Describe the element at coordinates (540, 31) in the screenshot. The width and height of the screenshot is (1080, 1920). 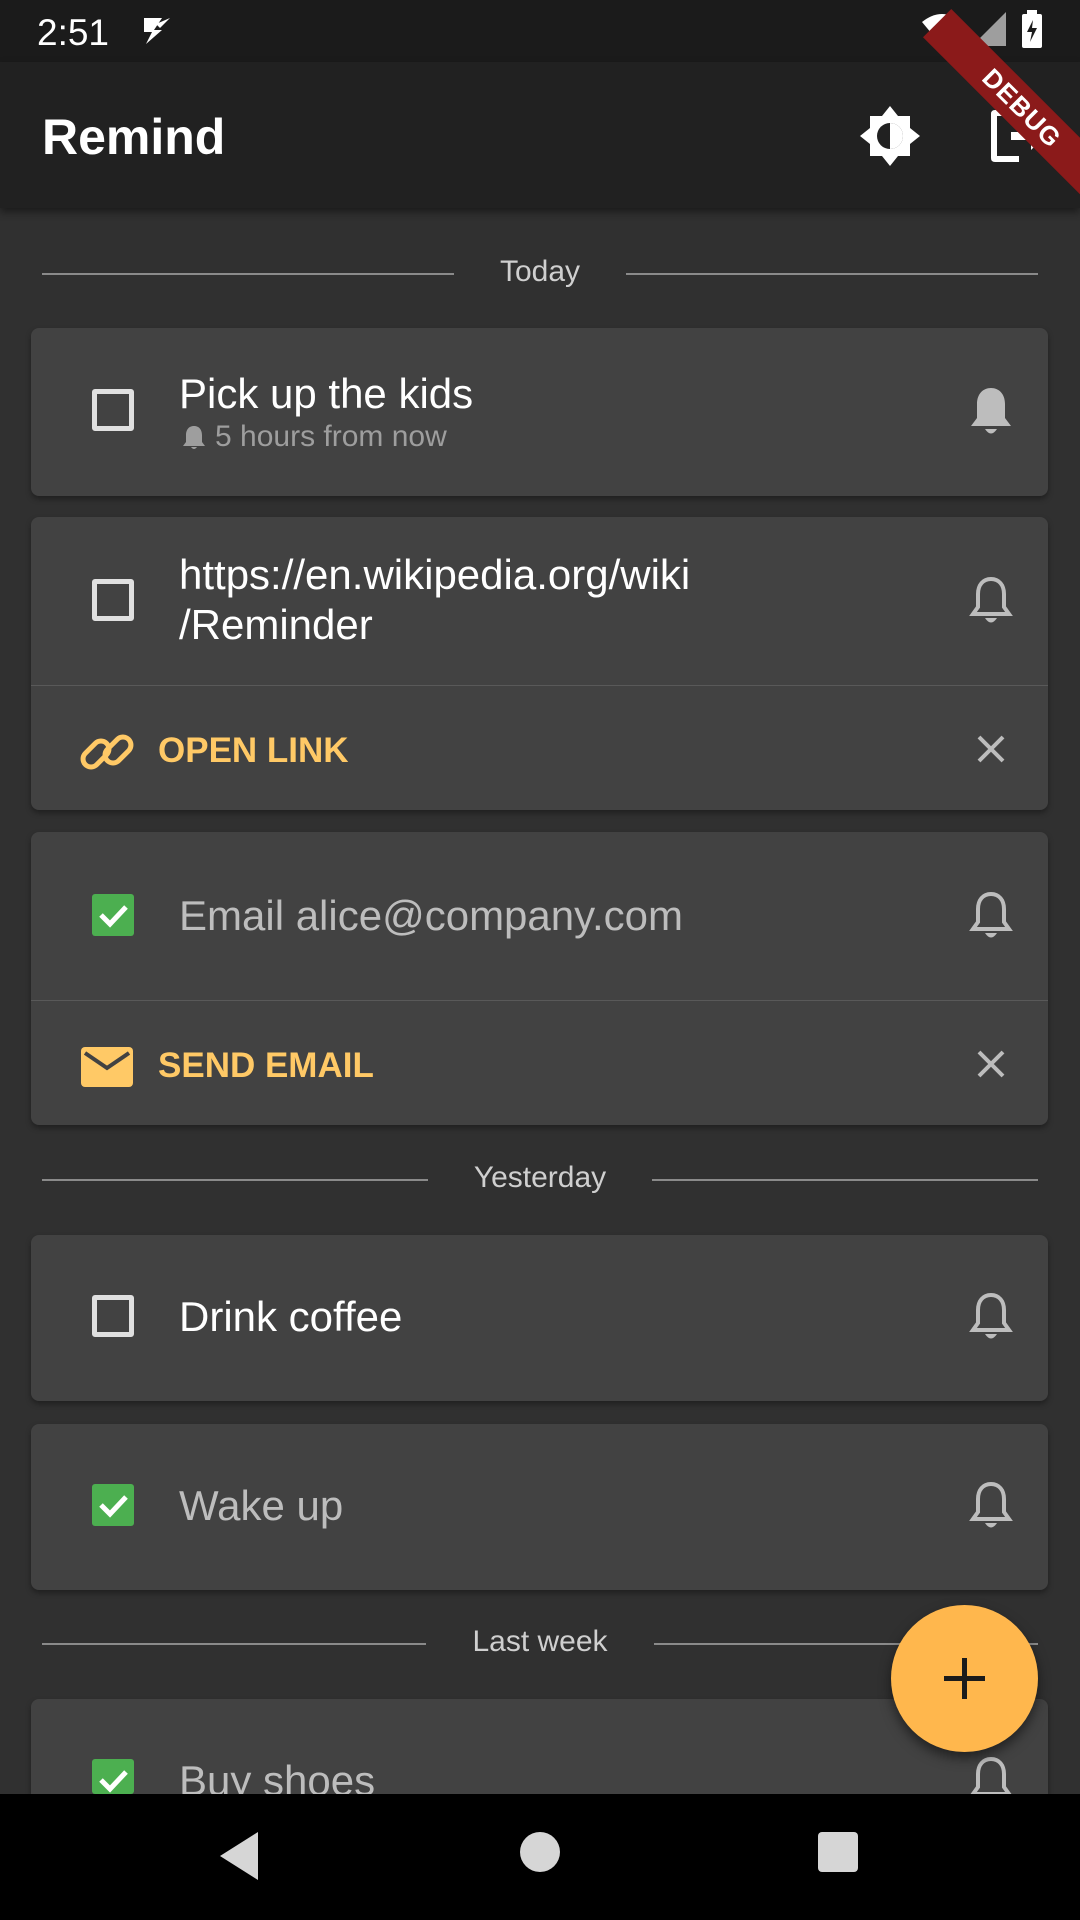
I see `status-bar: 2:51` at that location.